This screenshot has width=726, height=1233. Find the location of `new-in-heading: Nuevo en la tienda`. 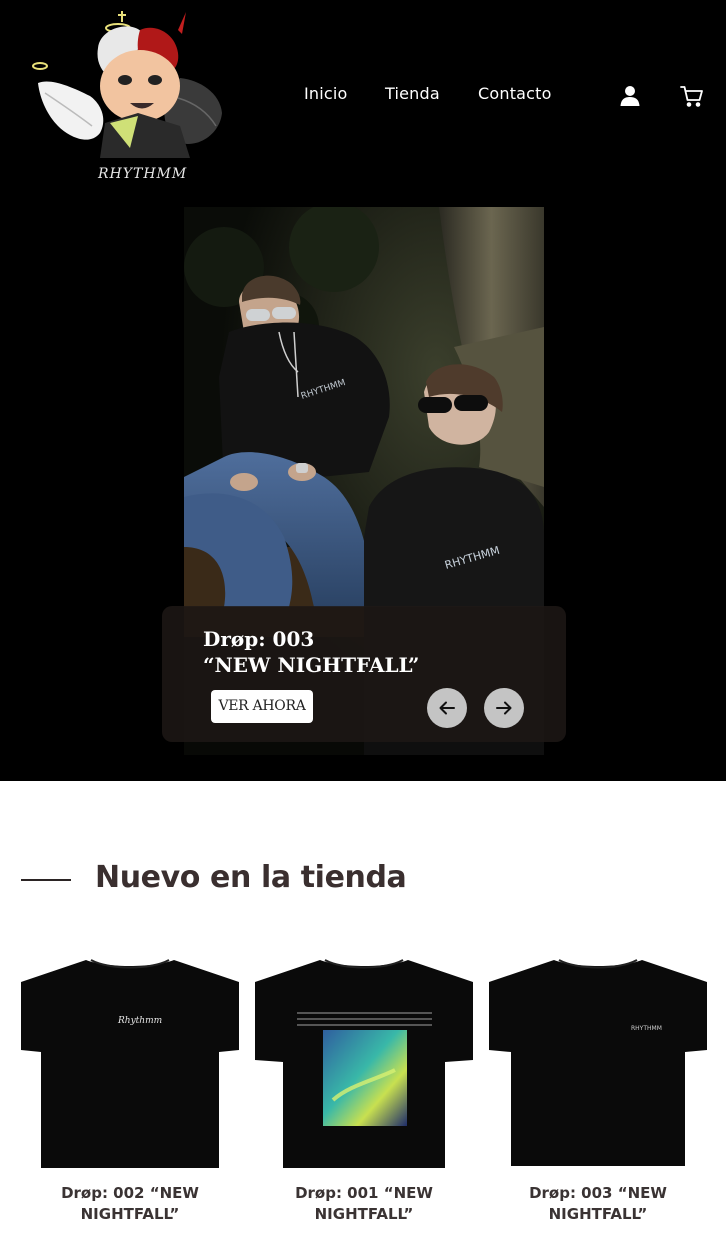

new-in-heading: Nuevo en la tienda is located at coordinates (363, 880).